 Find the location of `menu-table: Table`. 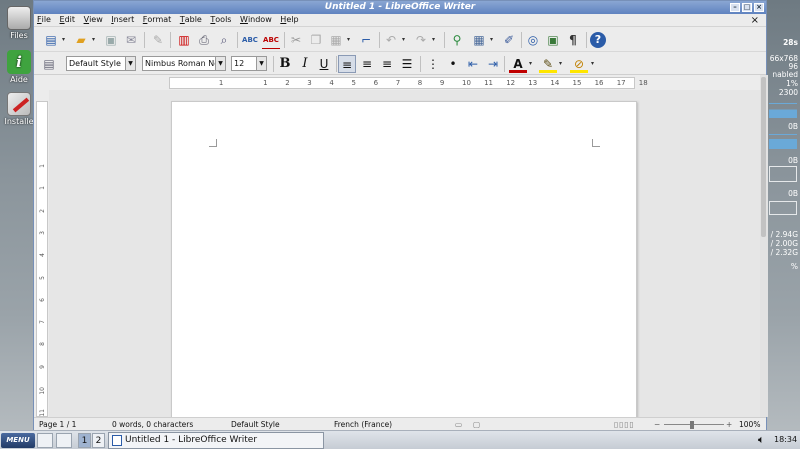

menu-table: Table is located at coordinates (191, 19).